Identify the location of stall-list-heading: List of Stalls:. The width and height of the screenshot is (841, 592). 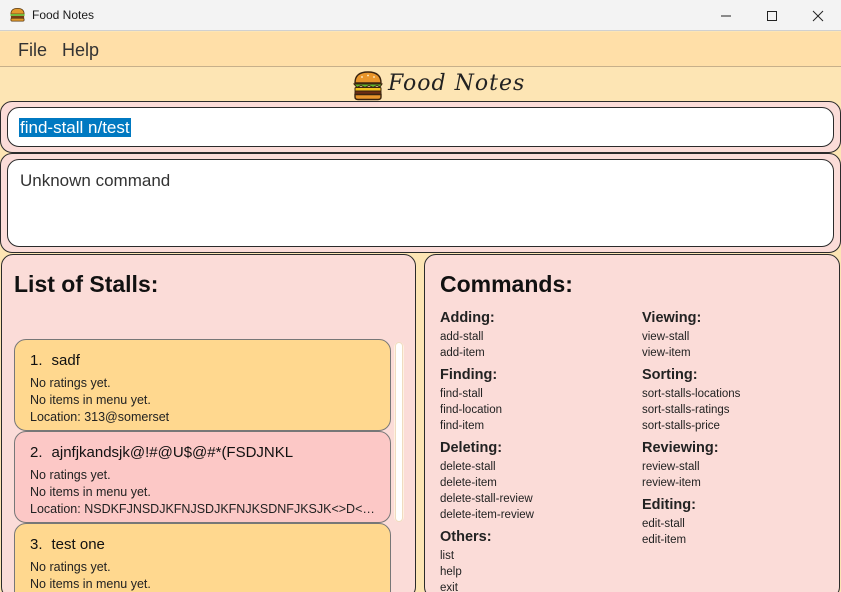
(86, 284).